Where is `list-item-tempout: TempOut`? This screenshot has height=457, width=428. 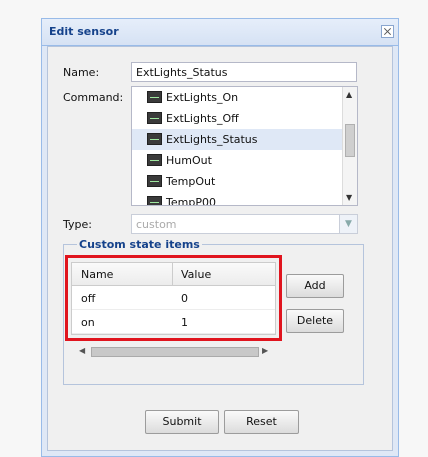
list-item-tempout: TempOut is located at coordinates (244, 181).